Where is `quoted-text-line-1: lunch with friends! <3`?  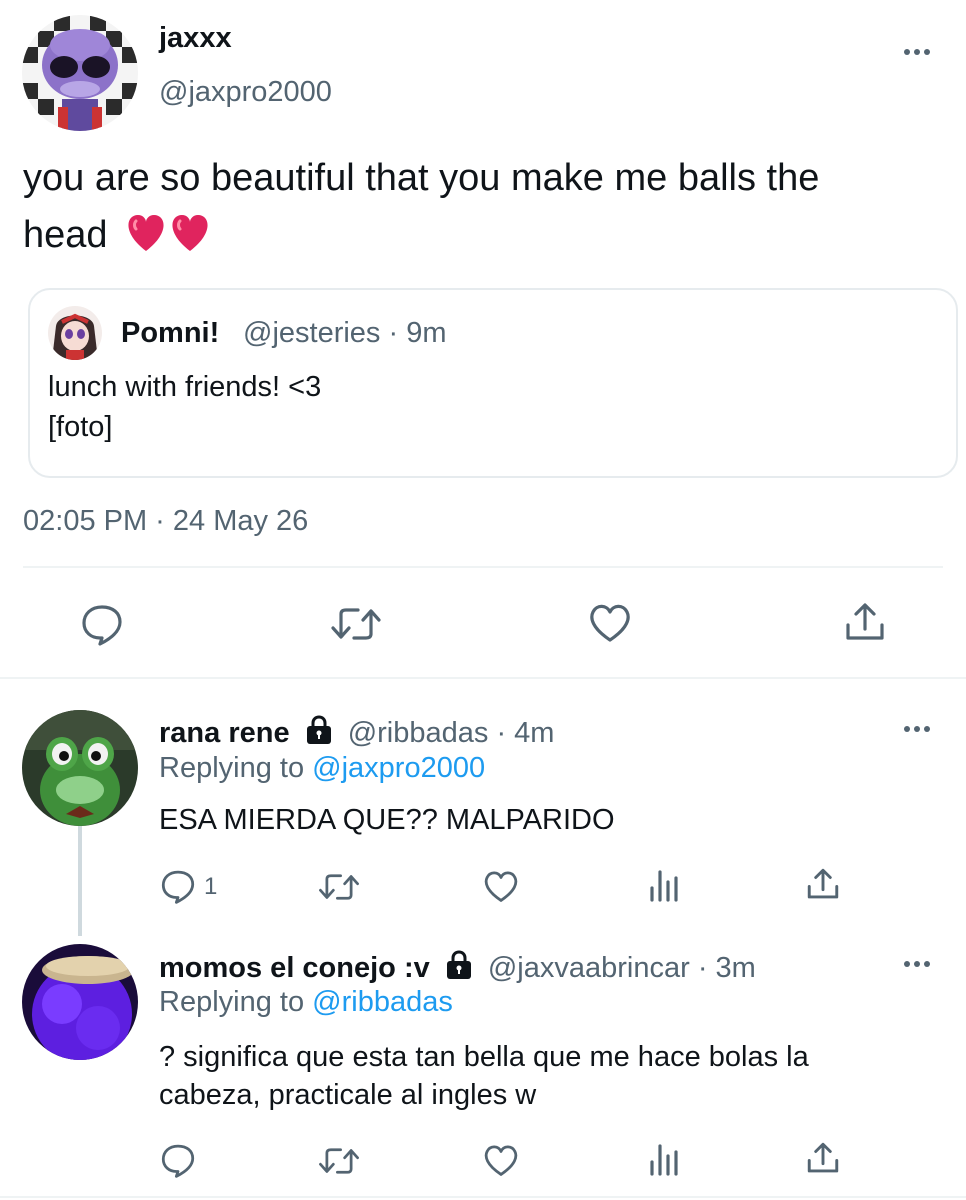
quoted-text-line-1: lunch with friends! <3 is located at coordinates (185, 387).